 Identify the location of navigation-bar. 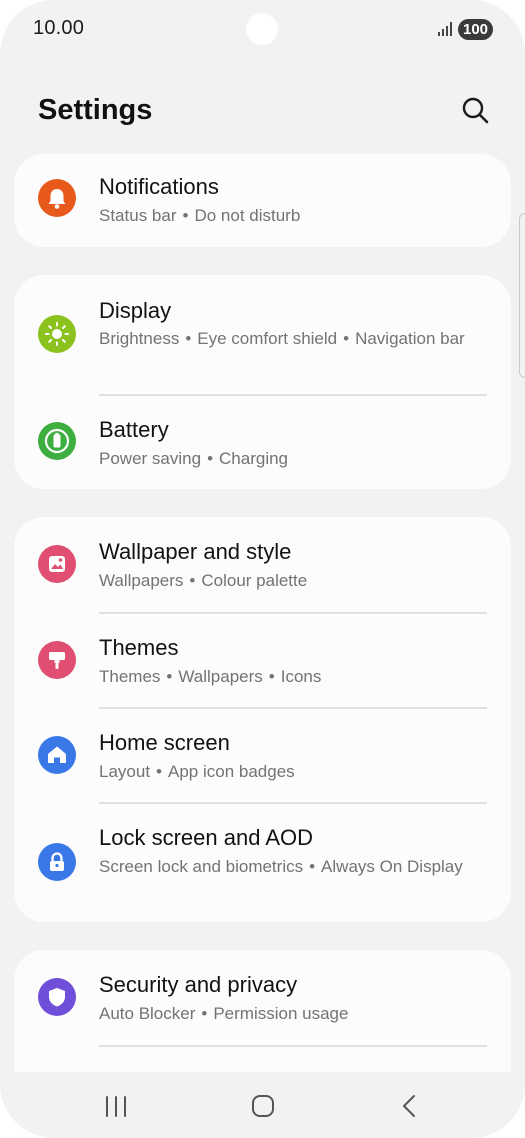
(262, 1105).